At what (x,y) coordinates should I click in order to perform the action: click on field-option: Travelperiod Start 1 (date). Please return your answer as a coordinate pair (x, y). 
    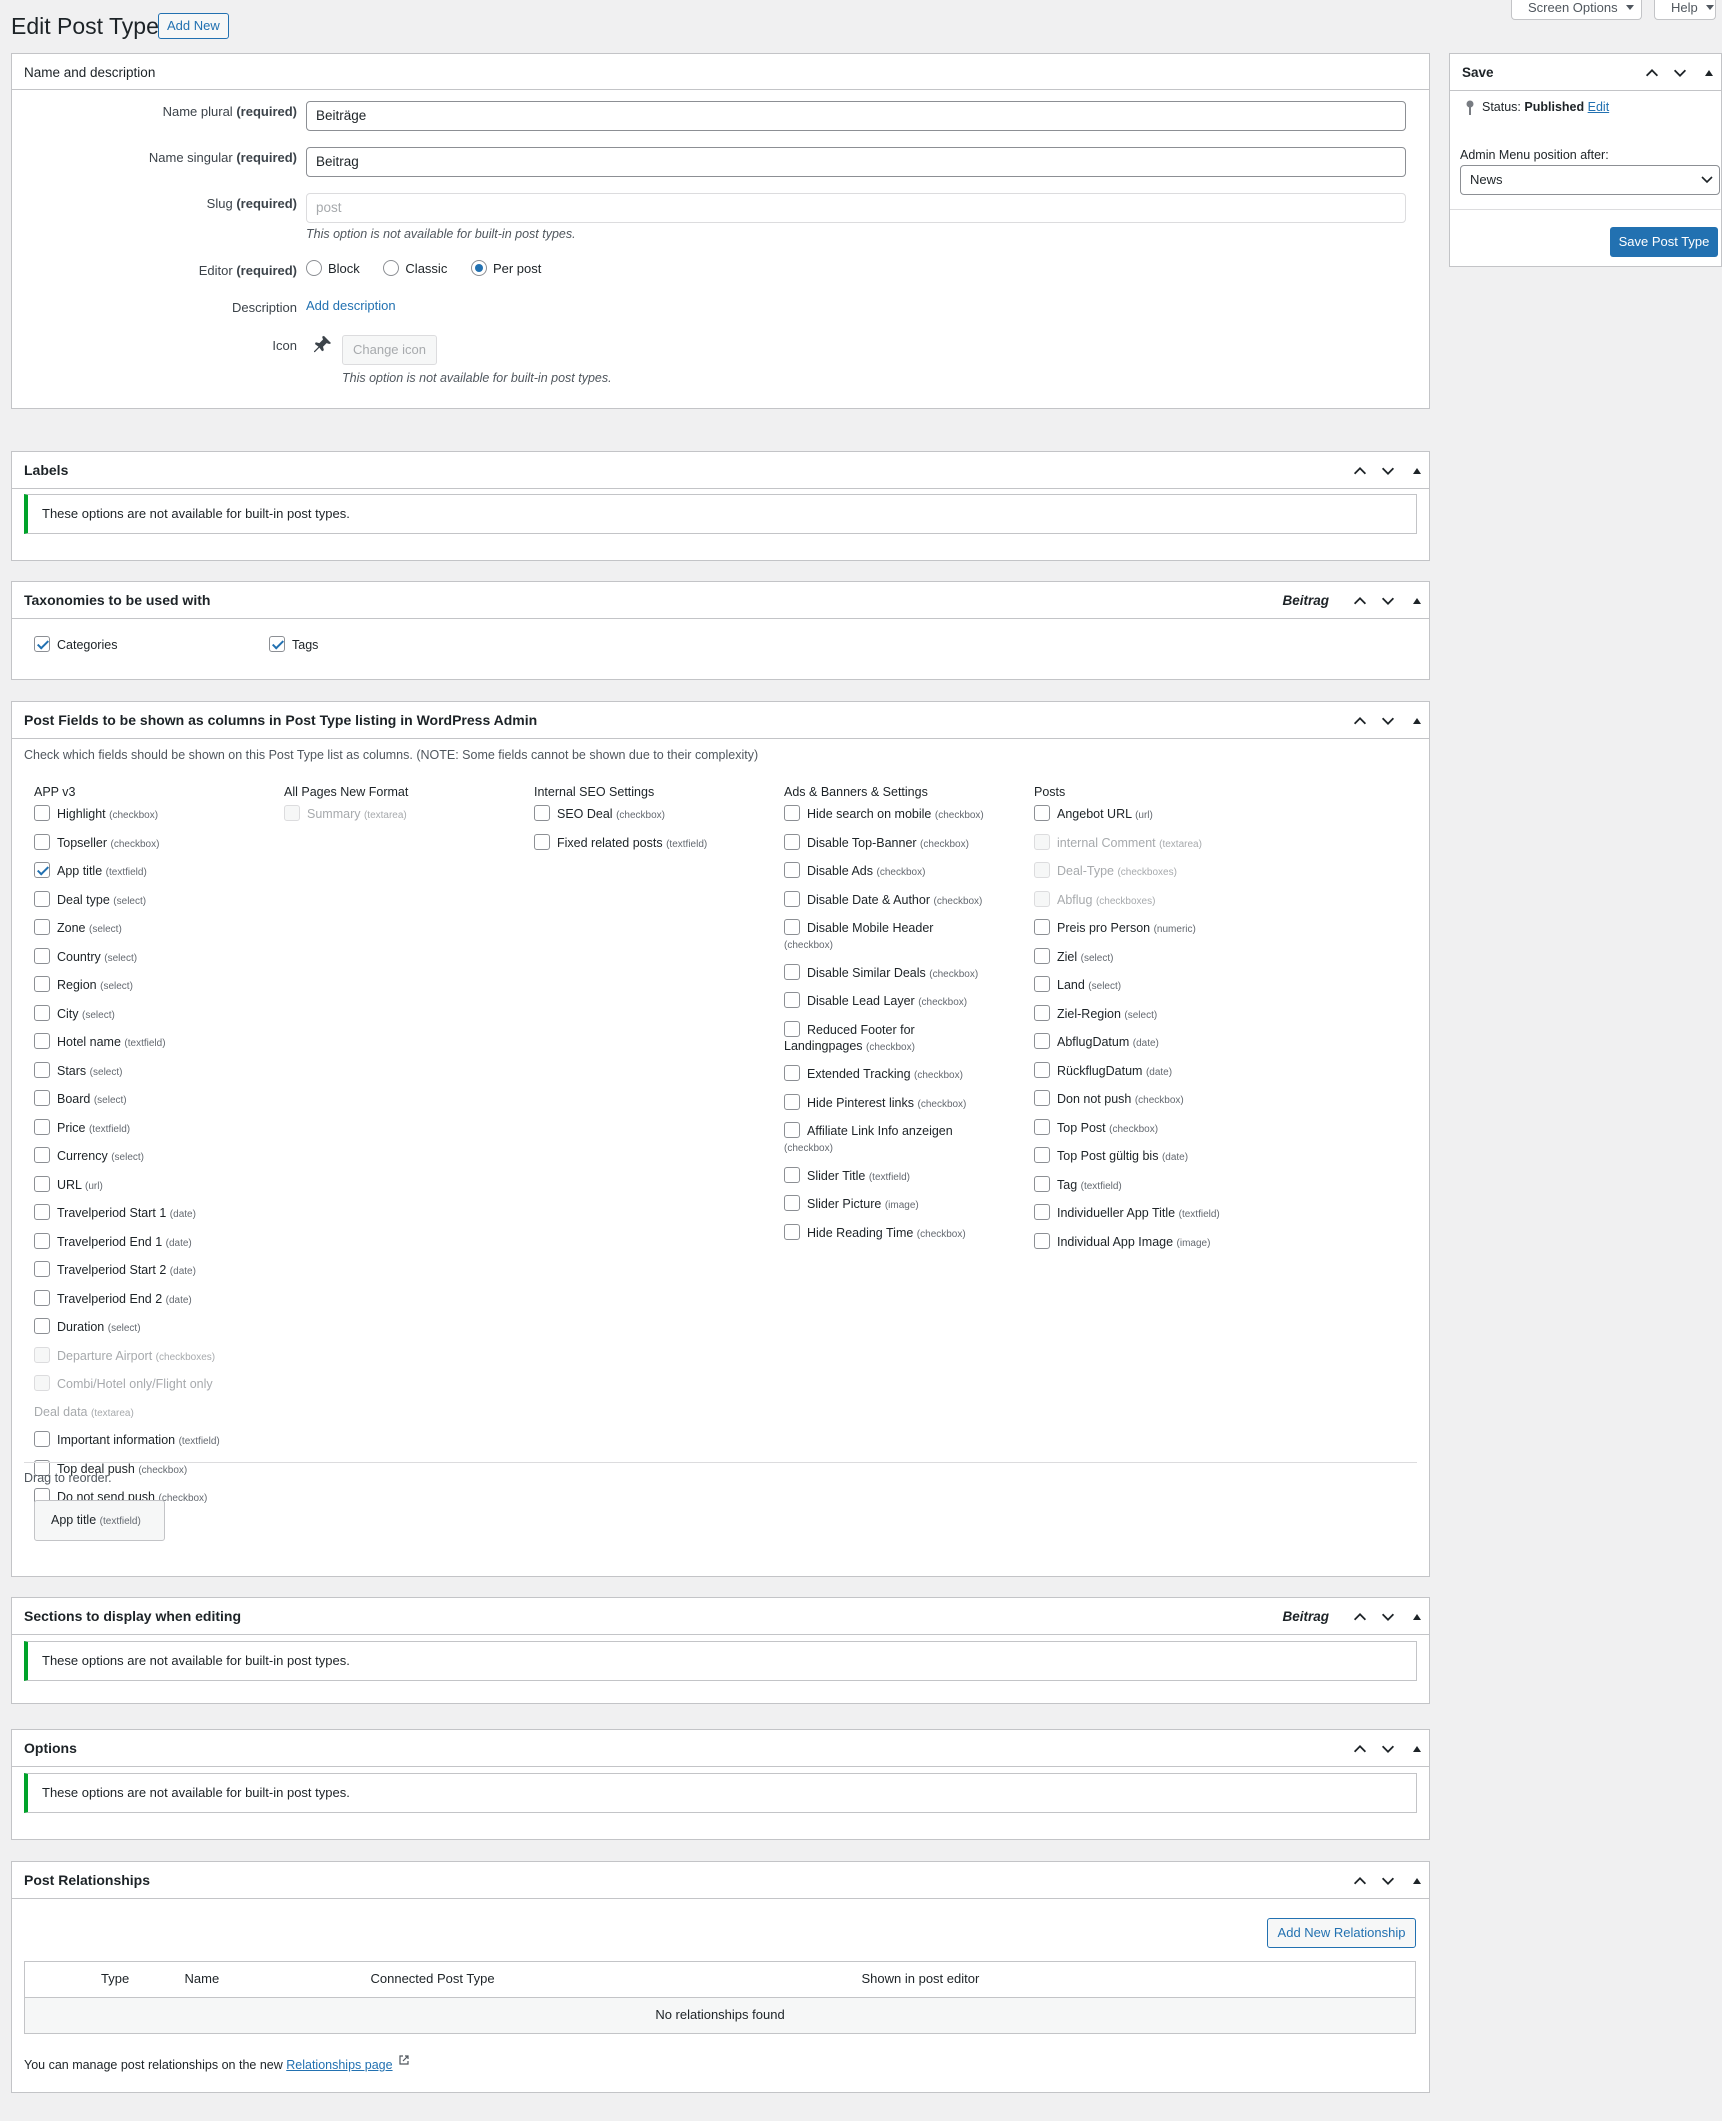
    Looking at the image, I should click on (154, 1213).